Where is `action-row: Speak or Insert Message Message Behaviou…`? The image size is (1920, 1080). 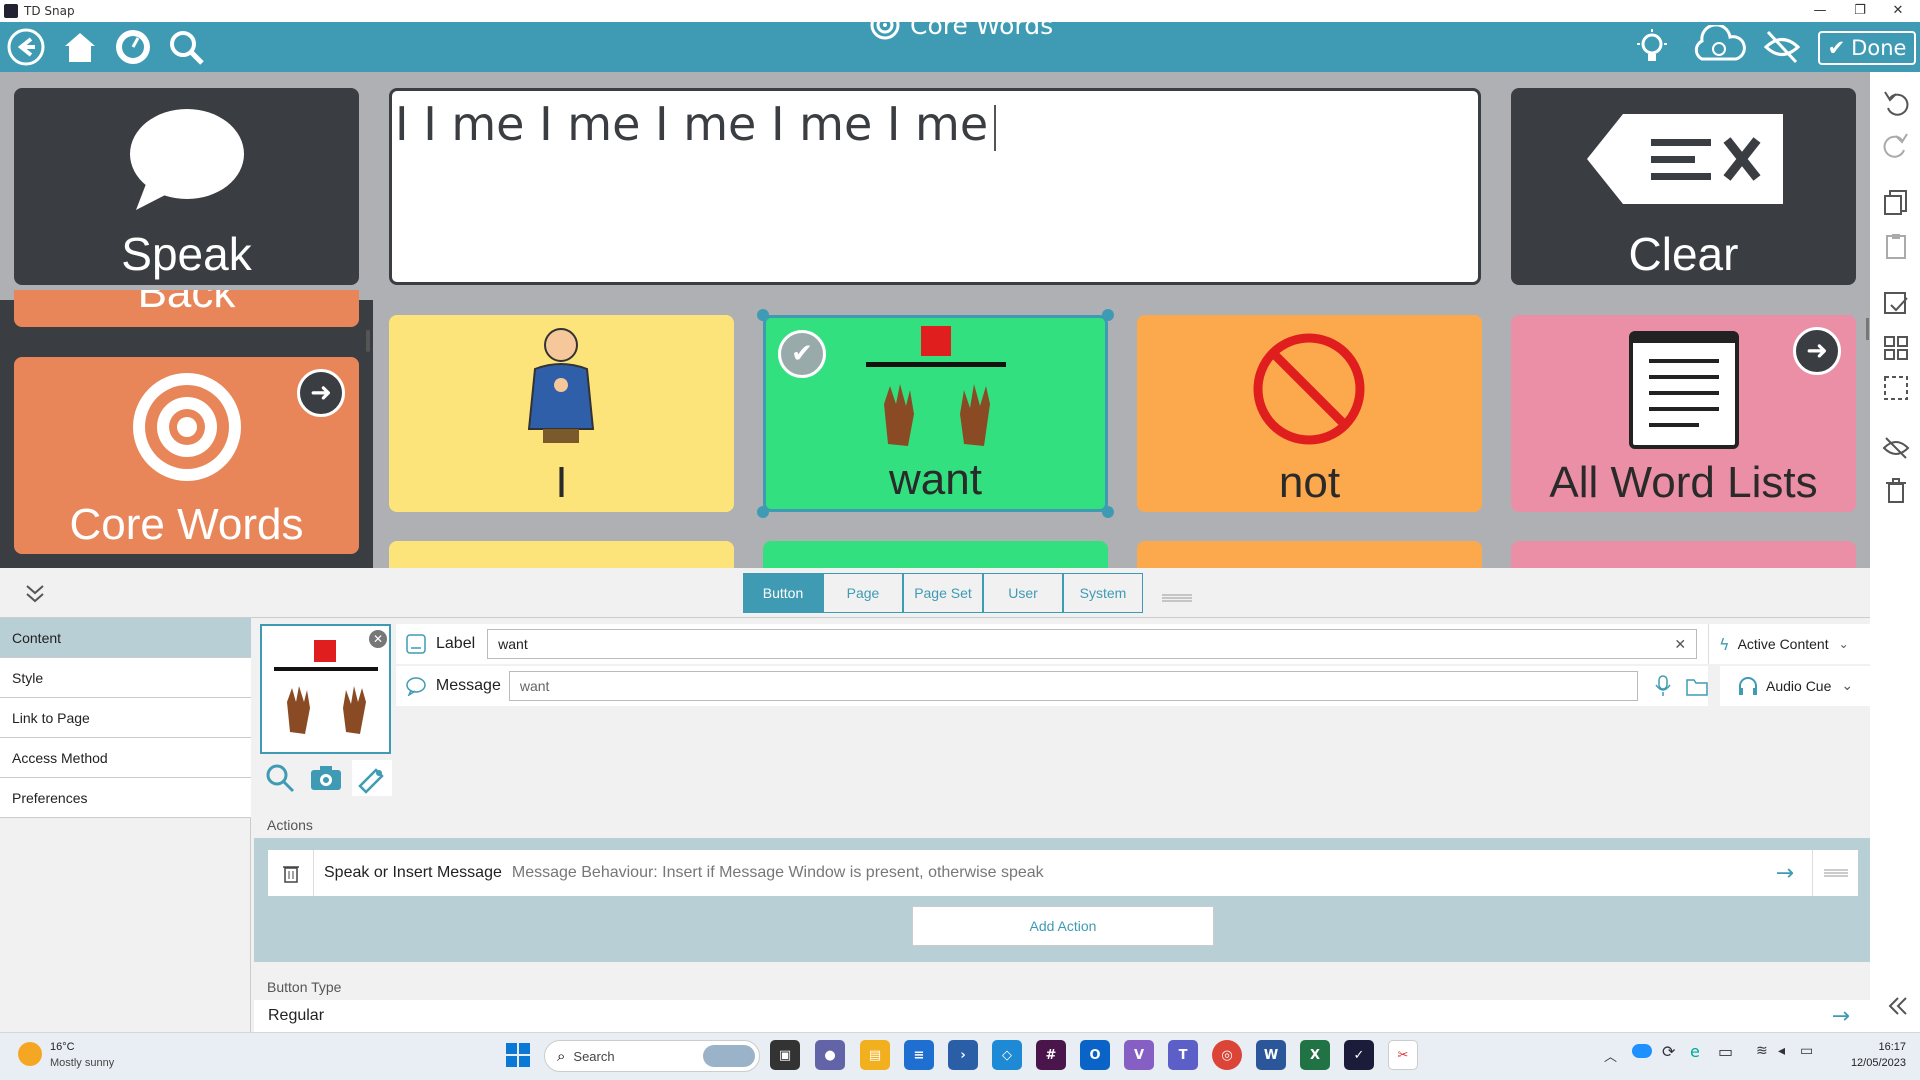 action-row: Speak or Insert Message Message Behaviou… is located at coordinates (1063, 873).